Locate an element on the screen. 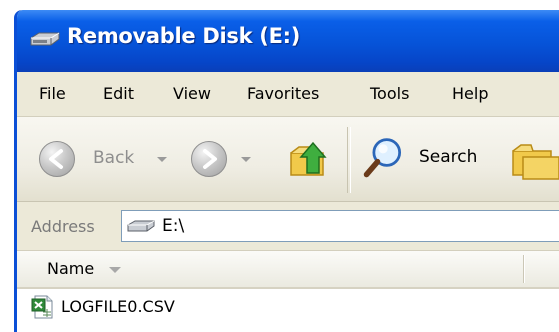 The width and height of the screenshot is (559, 332). window-title: Removable Disk (E:) is located at coordinates (184, 36).